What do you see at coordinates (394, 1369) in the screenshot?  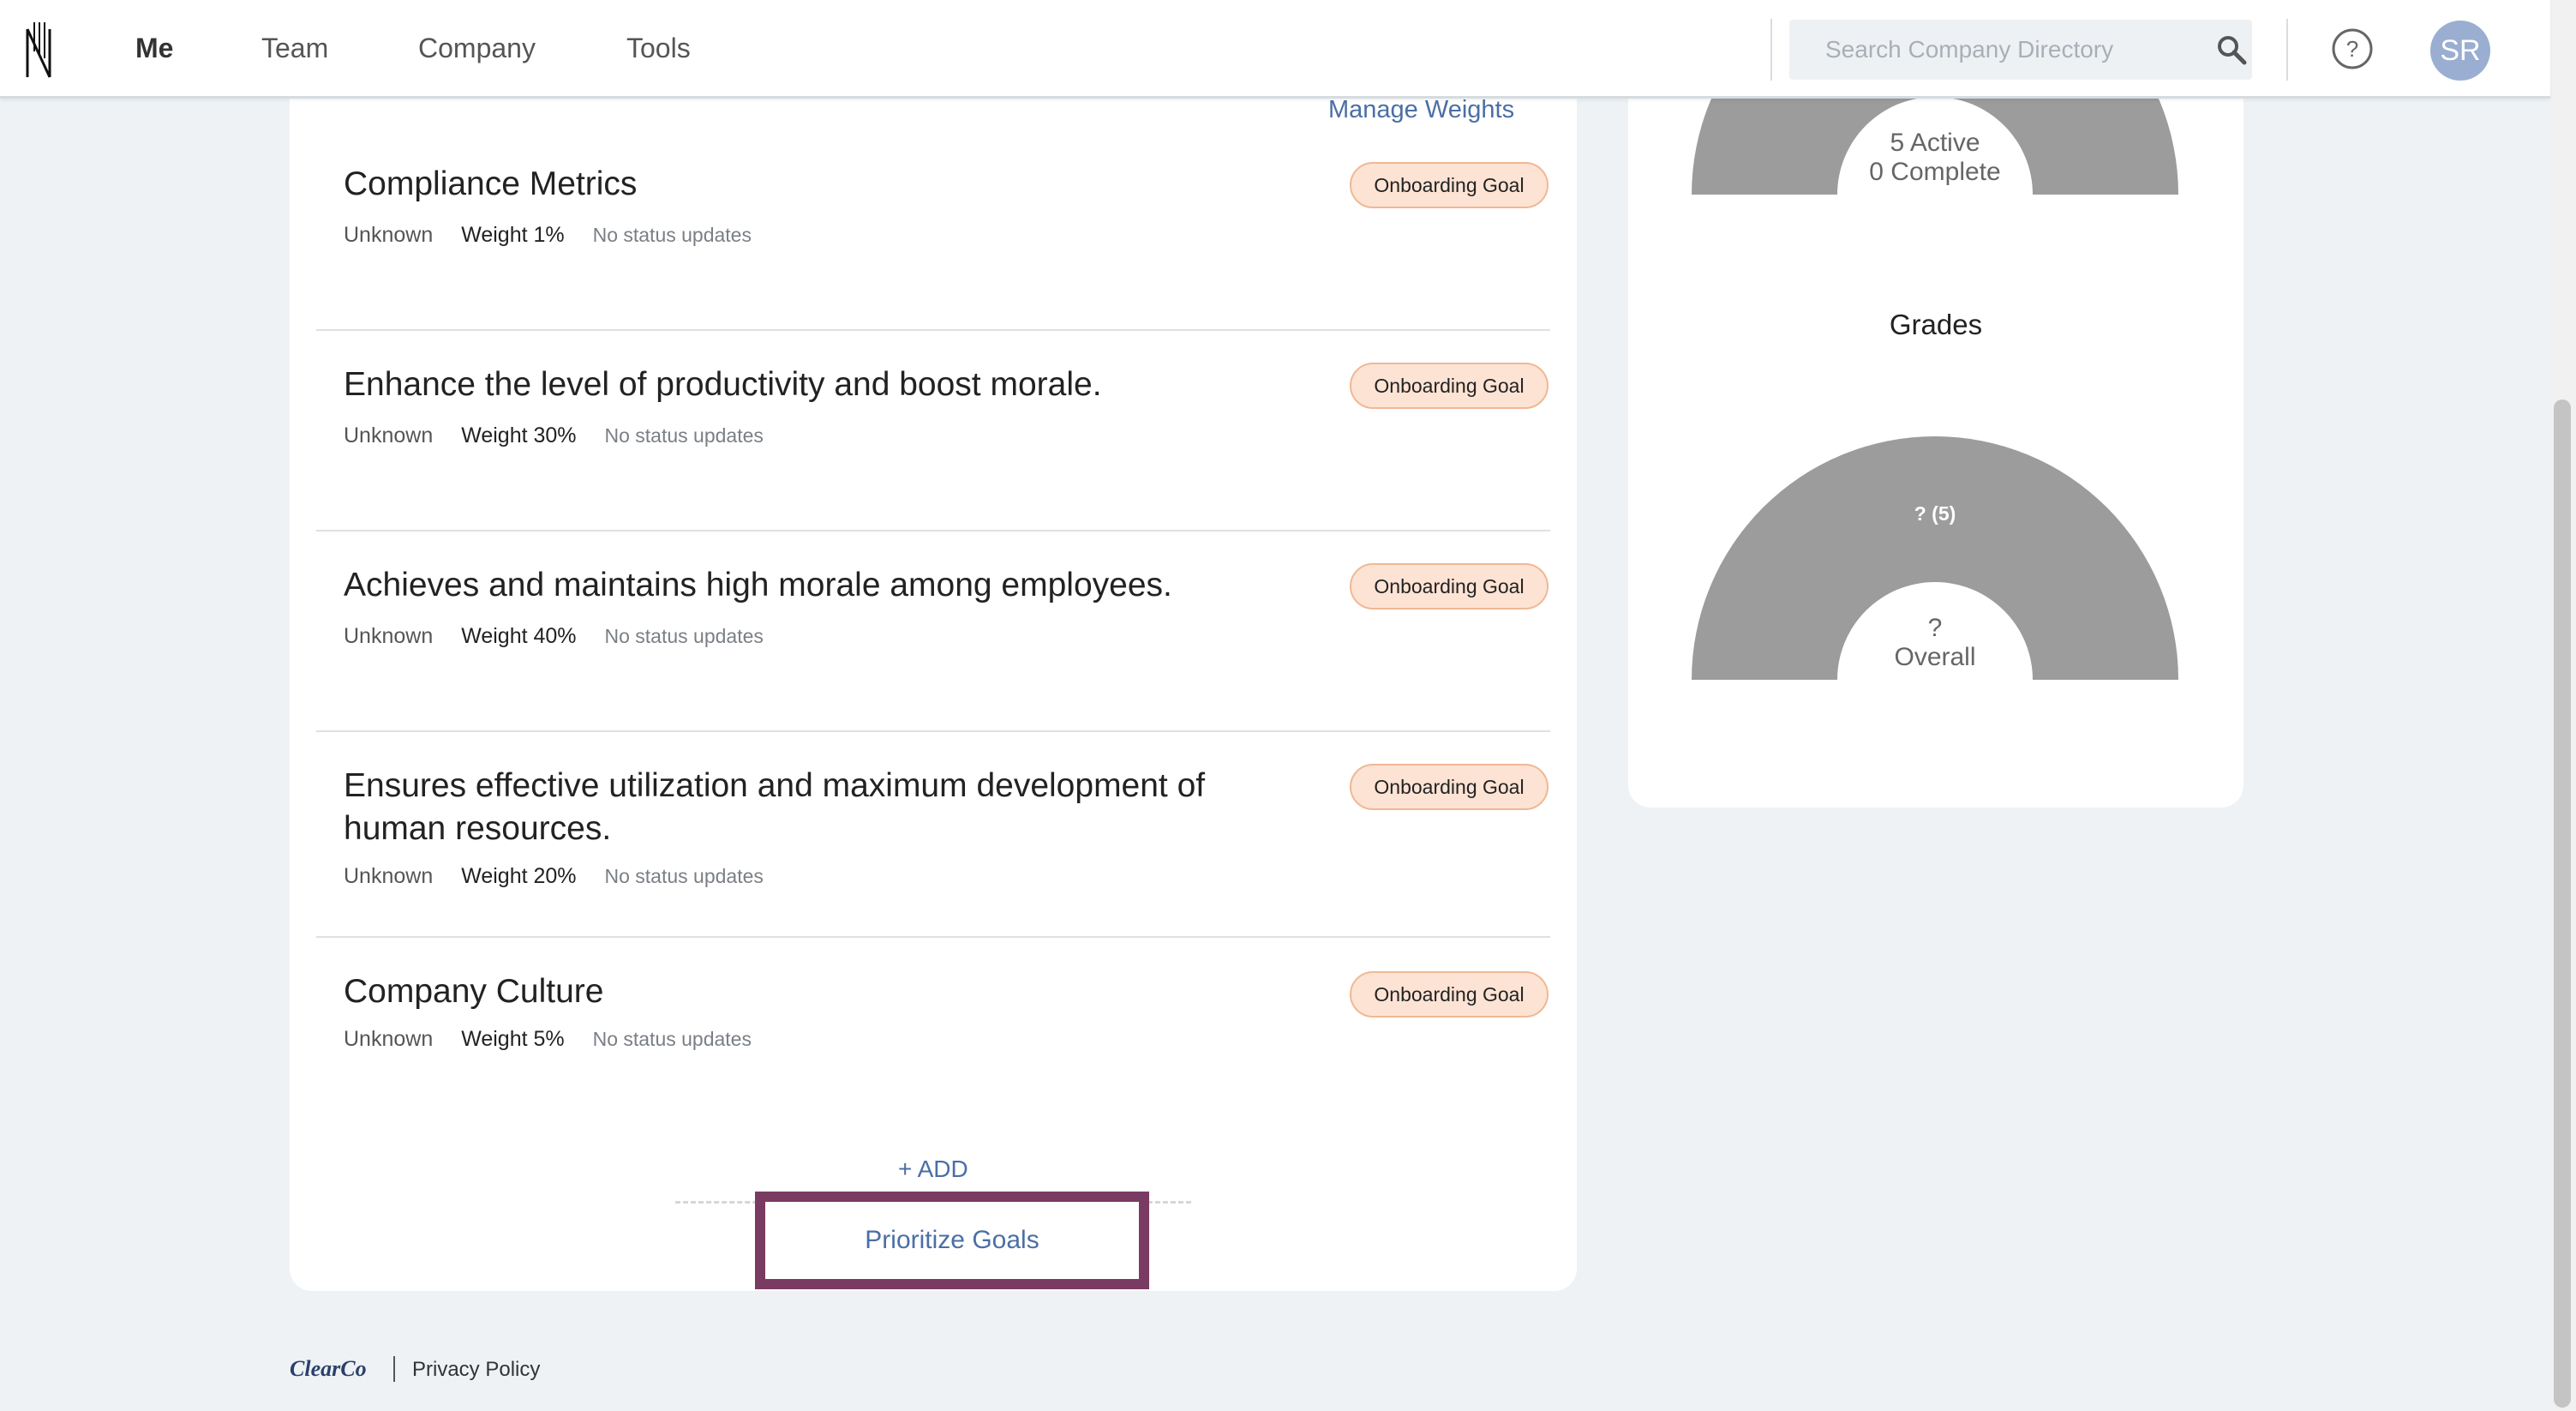 I see `footer-divider` at bounding box center [394, 1369].